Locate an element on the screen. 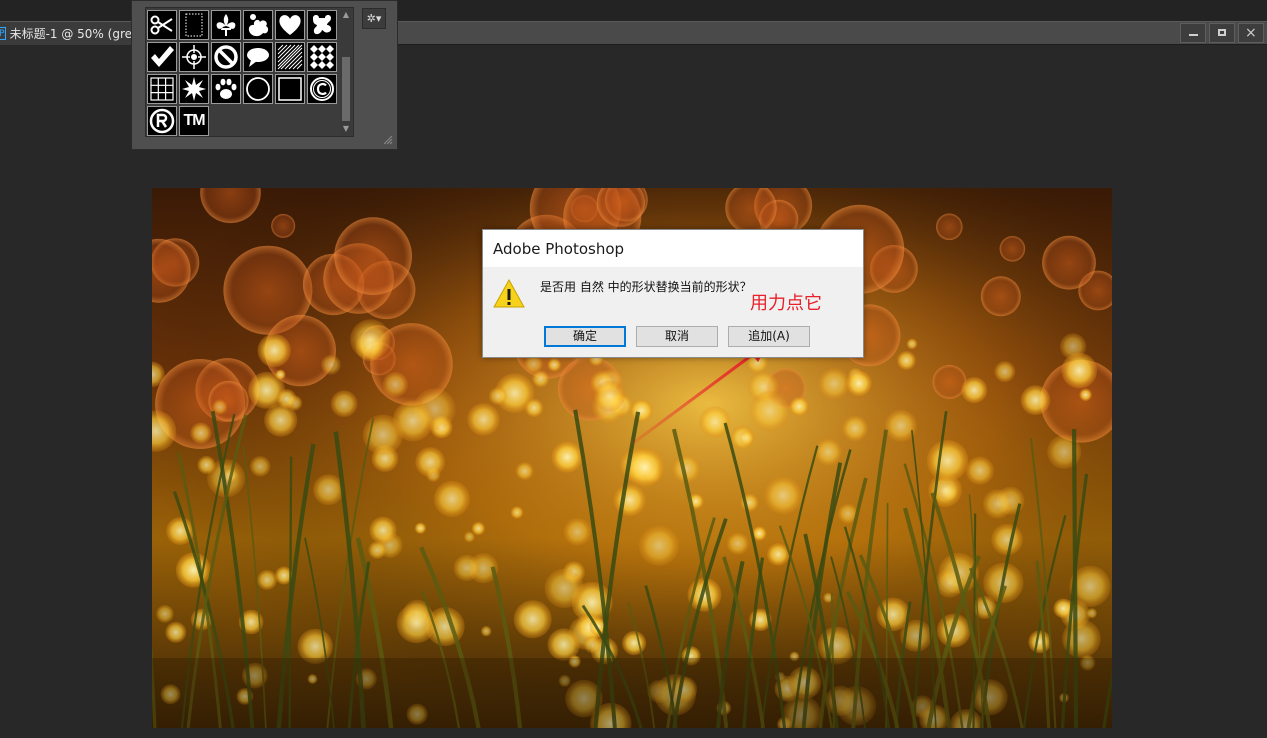  shape-list: TM ▲ ▼ is located at coordinates (249, 72).